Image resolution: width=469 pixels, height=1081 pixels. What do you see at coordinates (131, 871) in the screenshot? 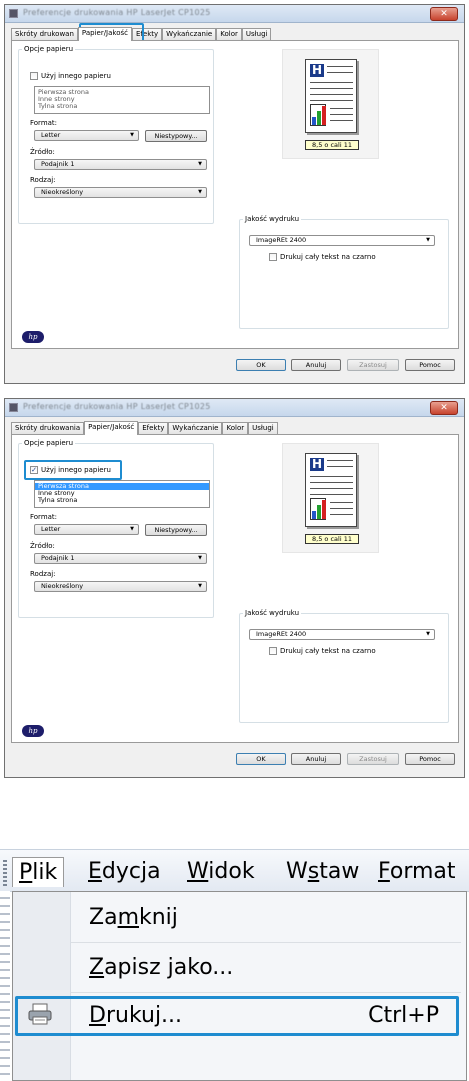
I see `menu-edit-text-rest: dycja` at bounding box center [131, 871].